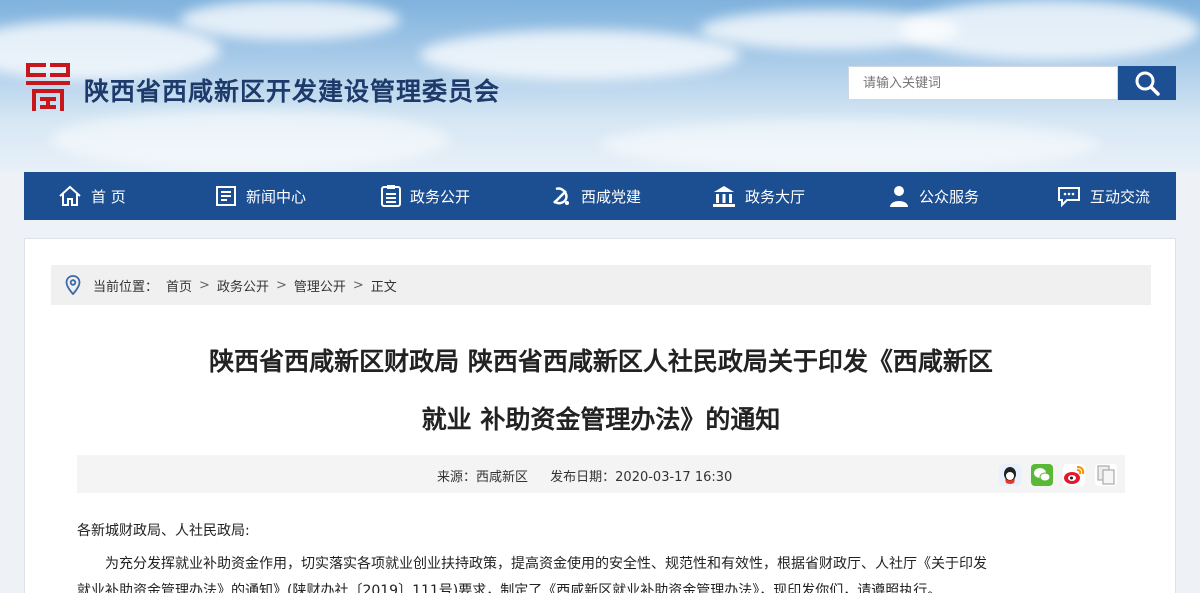 This screenshot has height=593, width=1200. Describe the element at coordinates (391, 196) in the screenshot. I see `document-list-icon` at that location.